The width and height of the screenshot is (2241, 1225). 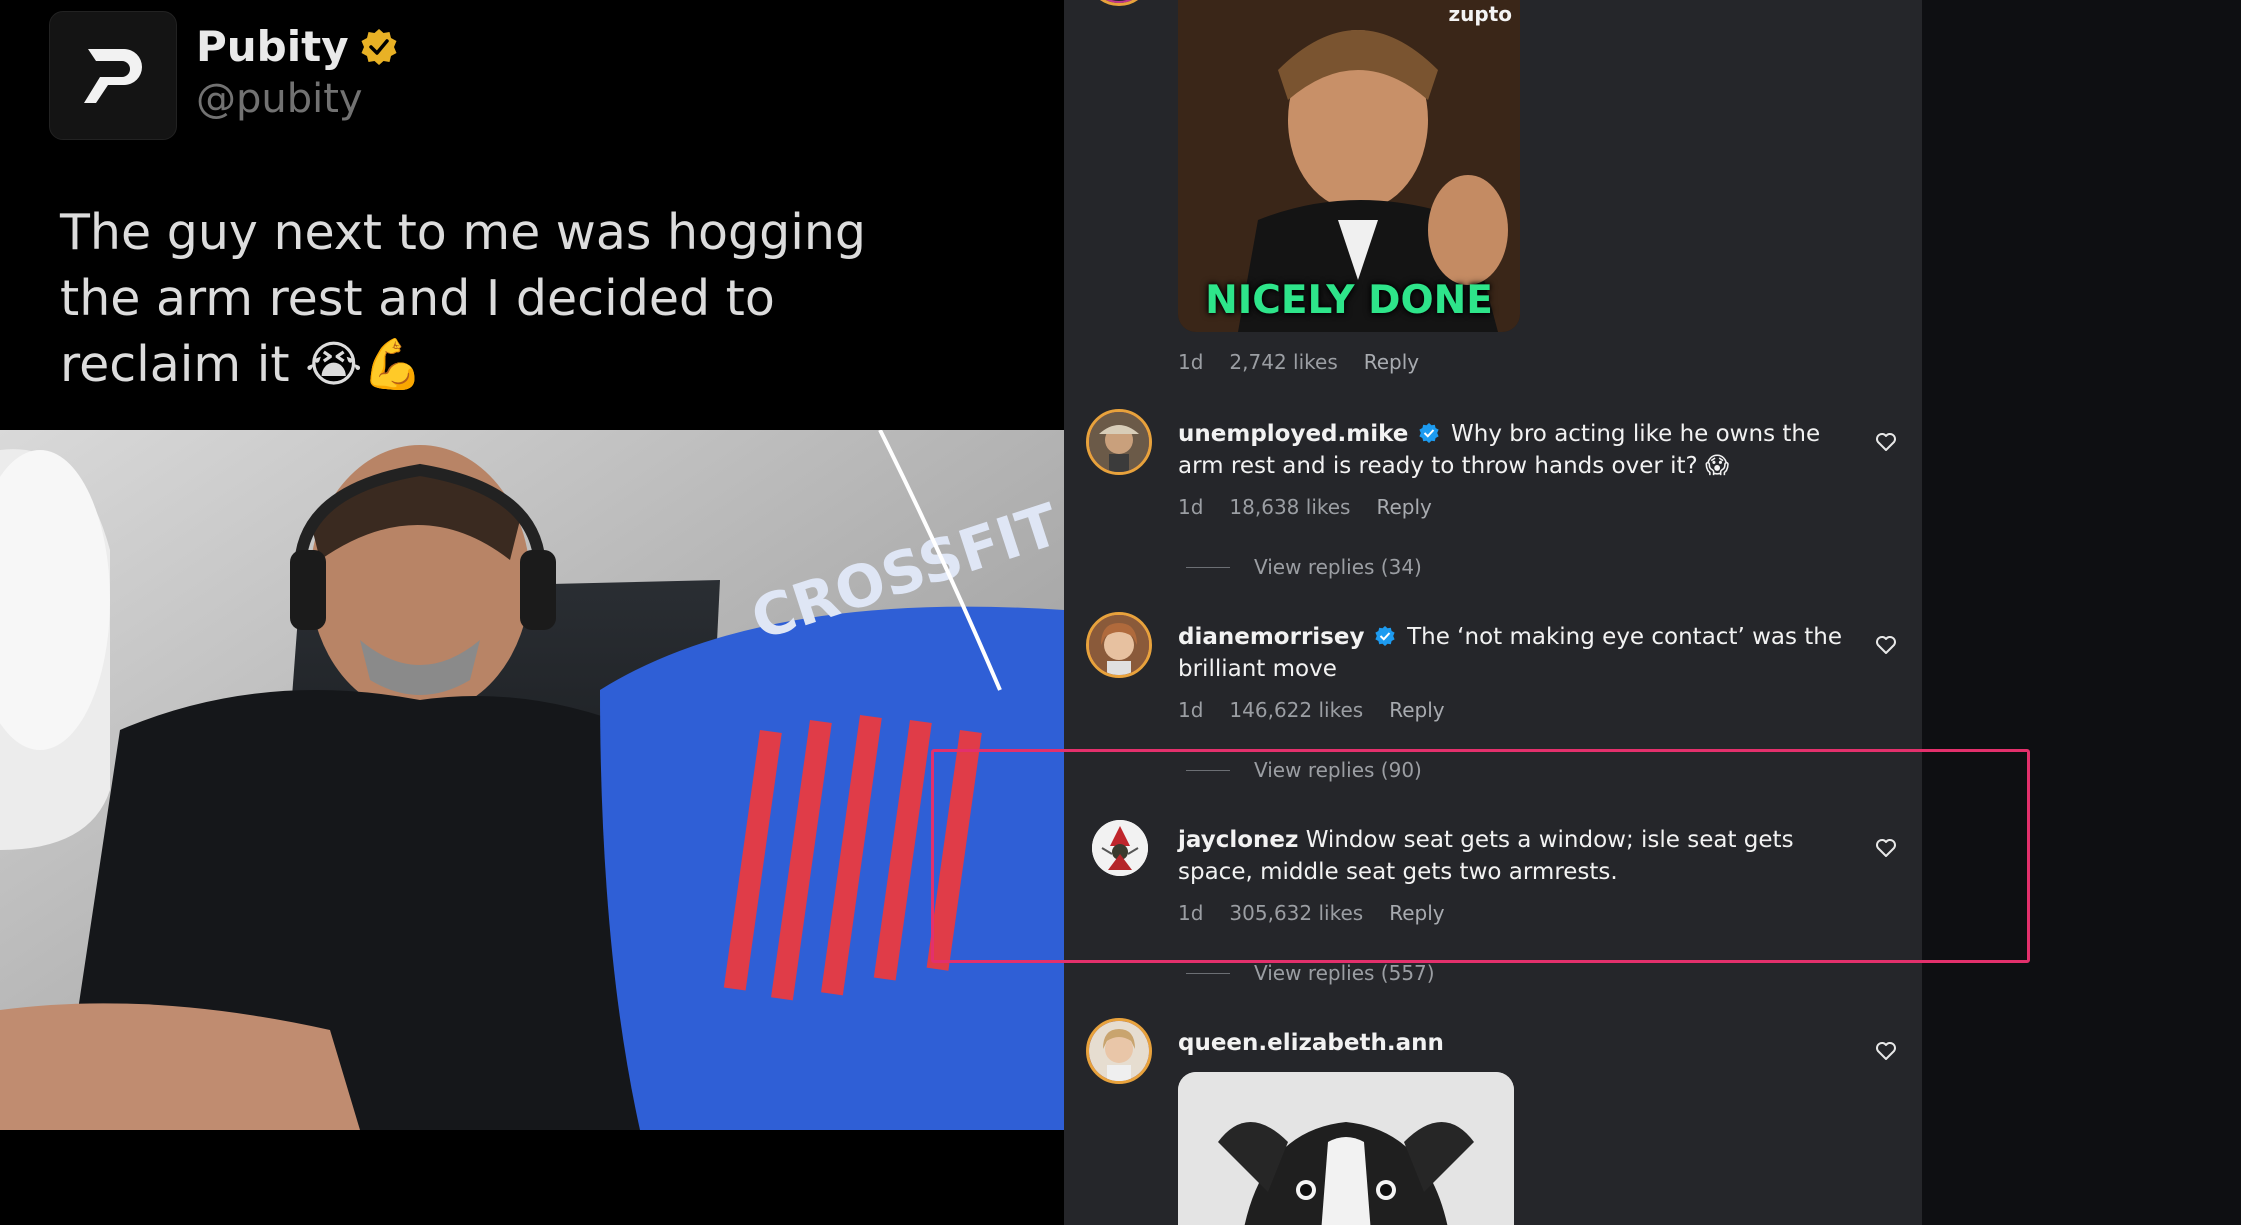 I want to click on comment-meta: 1d 18,638 likes Reply, so click(x=1305, y=507).